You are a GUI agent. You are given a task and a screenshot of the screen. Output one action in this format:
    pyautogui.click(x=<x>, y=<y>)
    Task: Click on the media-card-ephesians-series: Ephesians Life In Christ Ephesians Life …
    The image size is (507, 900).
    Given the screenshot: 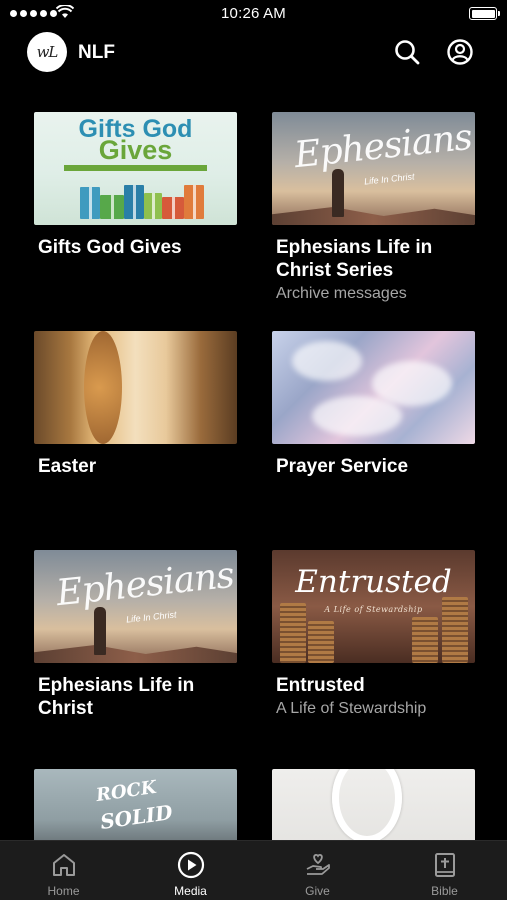 What is the action you would take?
    pyautogui.click(x=373, y=208)
    